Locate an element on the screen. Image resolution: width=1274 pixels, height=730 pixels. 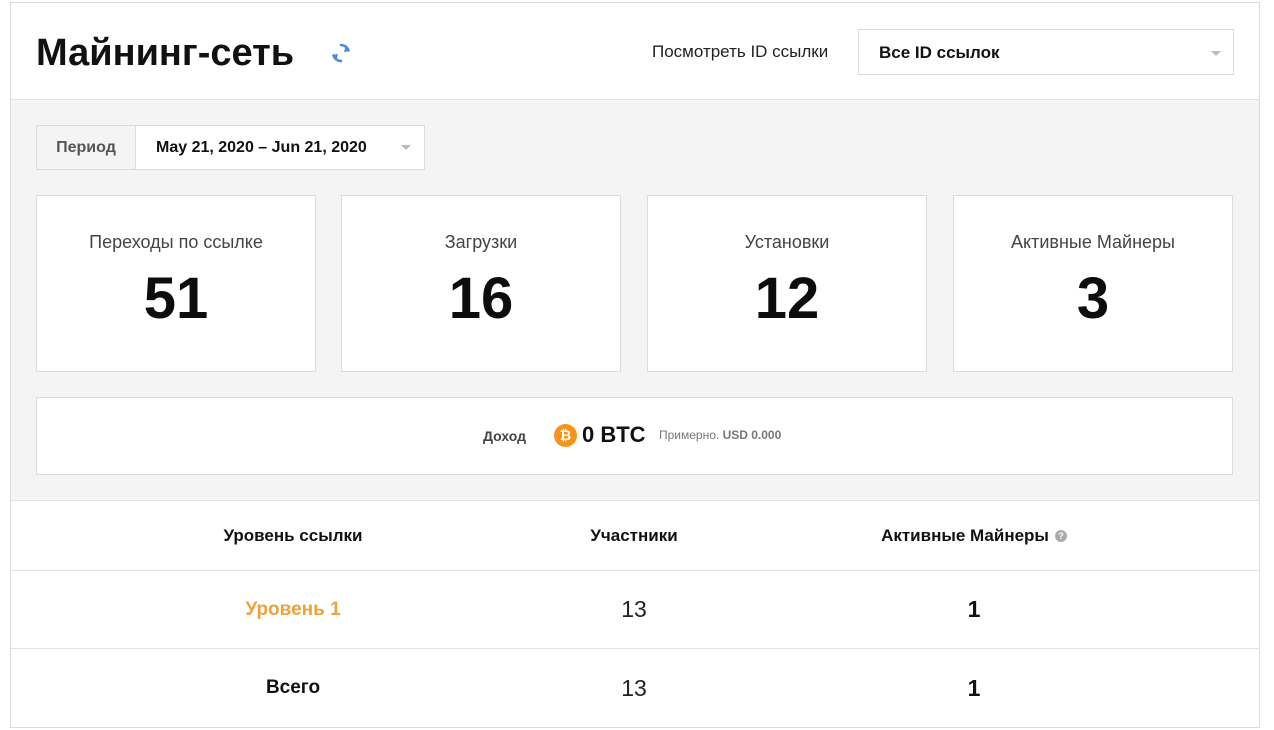
column-header-participants: Участники is located at coordinates (634, 535).